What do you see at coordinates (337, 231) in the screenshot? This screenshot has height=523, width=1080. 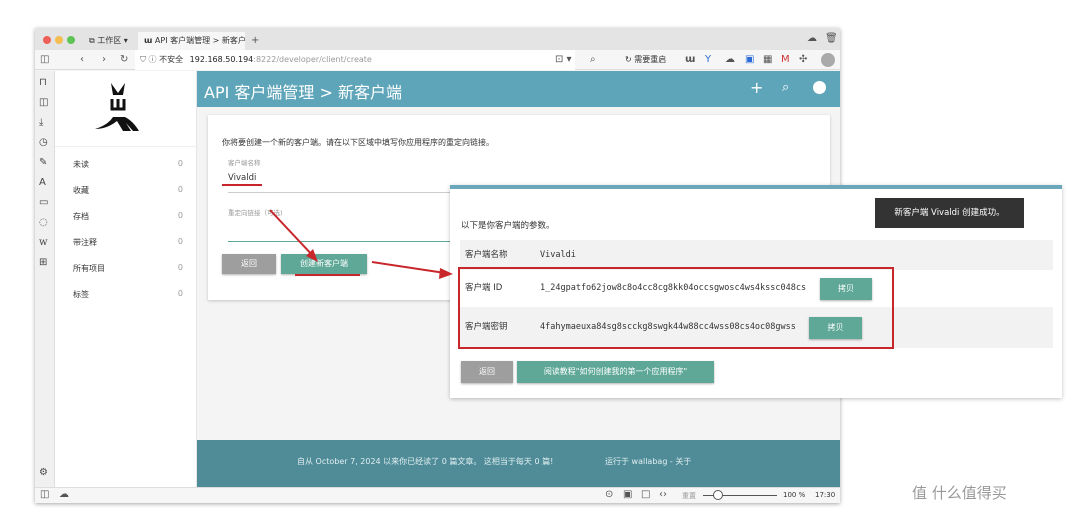 I see `annotation-arrows` at bounding box center [337, 231].